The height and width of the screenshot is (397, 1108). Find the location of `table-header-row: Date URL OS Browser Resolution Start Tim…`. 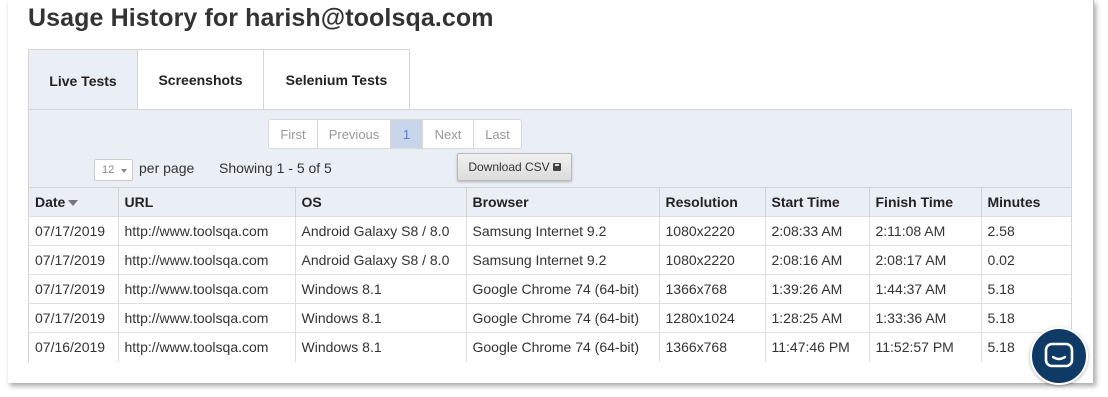

table-header-row: Date URL OS Browser Resolution Start Tim… is located at coordinates (550, 202).